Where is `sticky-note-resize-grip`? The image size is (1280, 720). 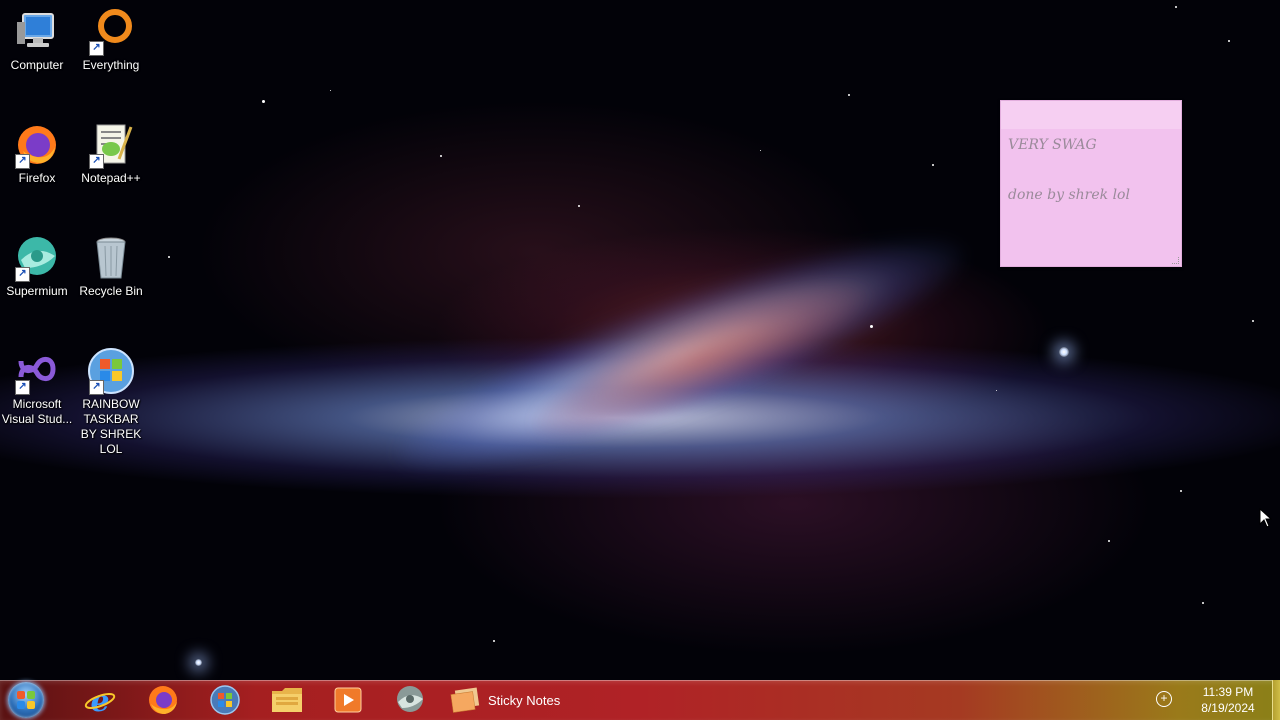 sticky-note-resize-grip is located at coordinates (1175, 260).